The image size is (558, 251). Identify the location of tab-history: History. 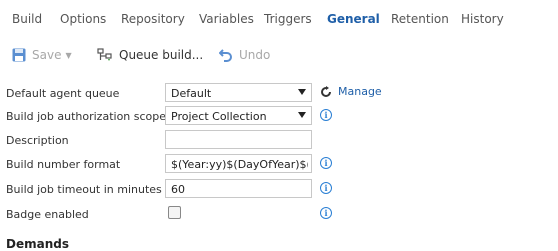
(482, 19).